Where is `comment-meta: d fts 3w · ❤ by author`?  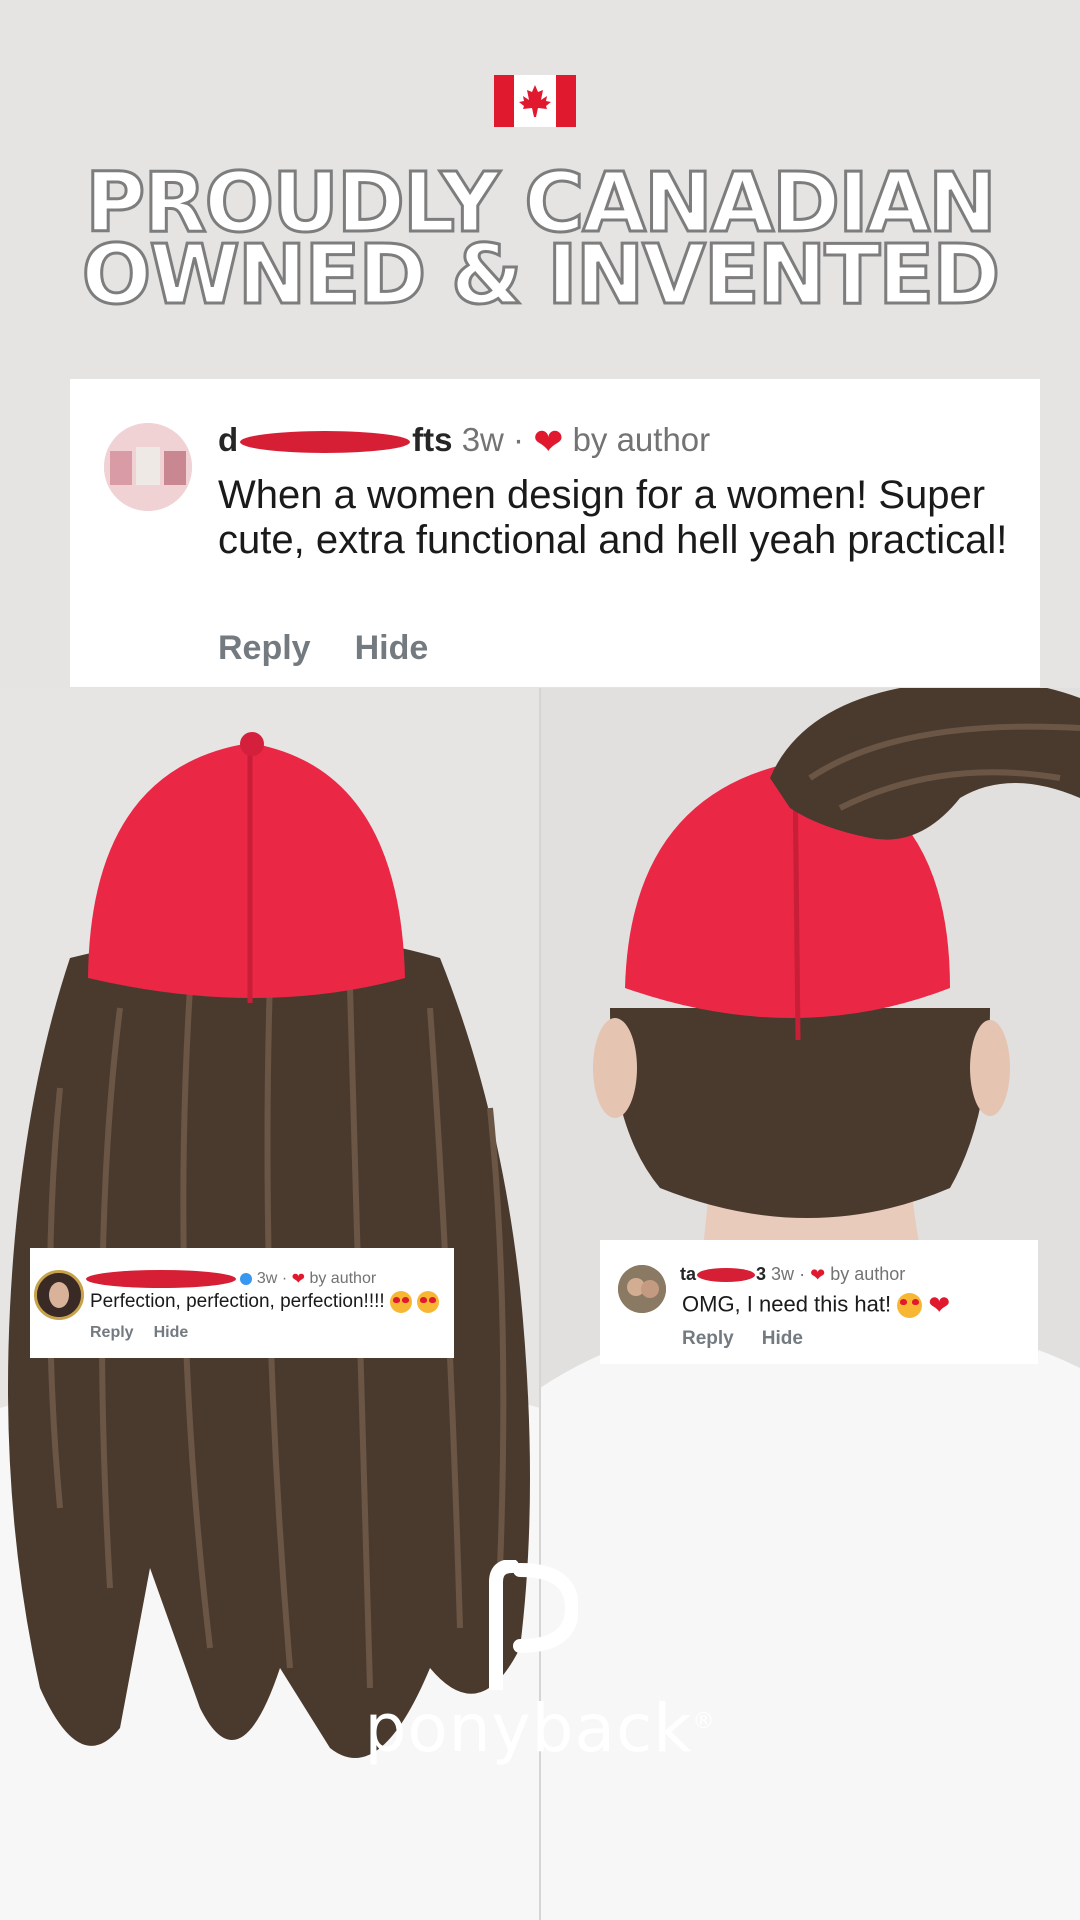 comment-meta: d fts 3w · ❤ by author is located at coordinates (464, 442).